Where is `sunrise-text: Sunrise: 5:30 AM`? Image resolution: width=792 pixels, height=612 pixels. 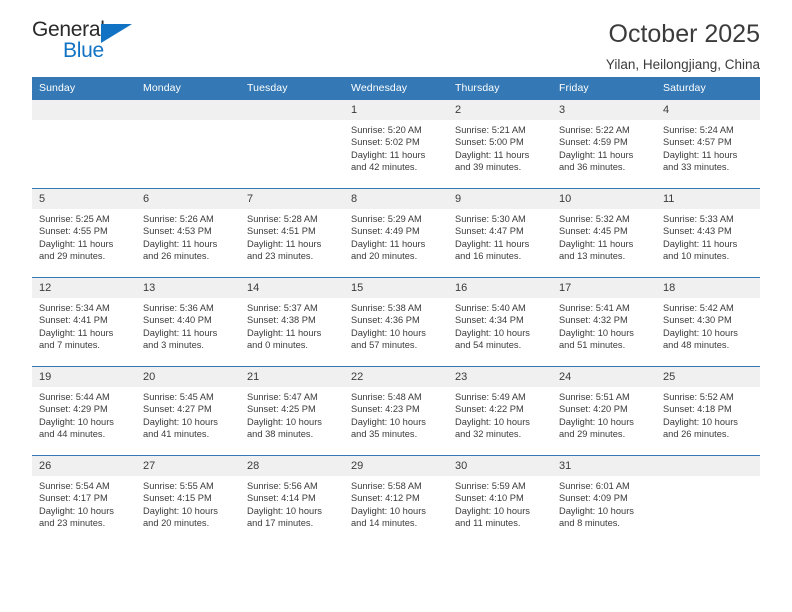 sunrise-text: Sunrise: 5:30 AM is located at coordinates (490, 219).